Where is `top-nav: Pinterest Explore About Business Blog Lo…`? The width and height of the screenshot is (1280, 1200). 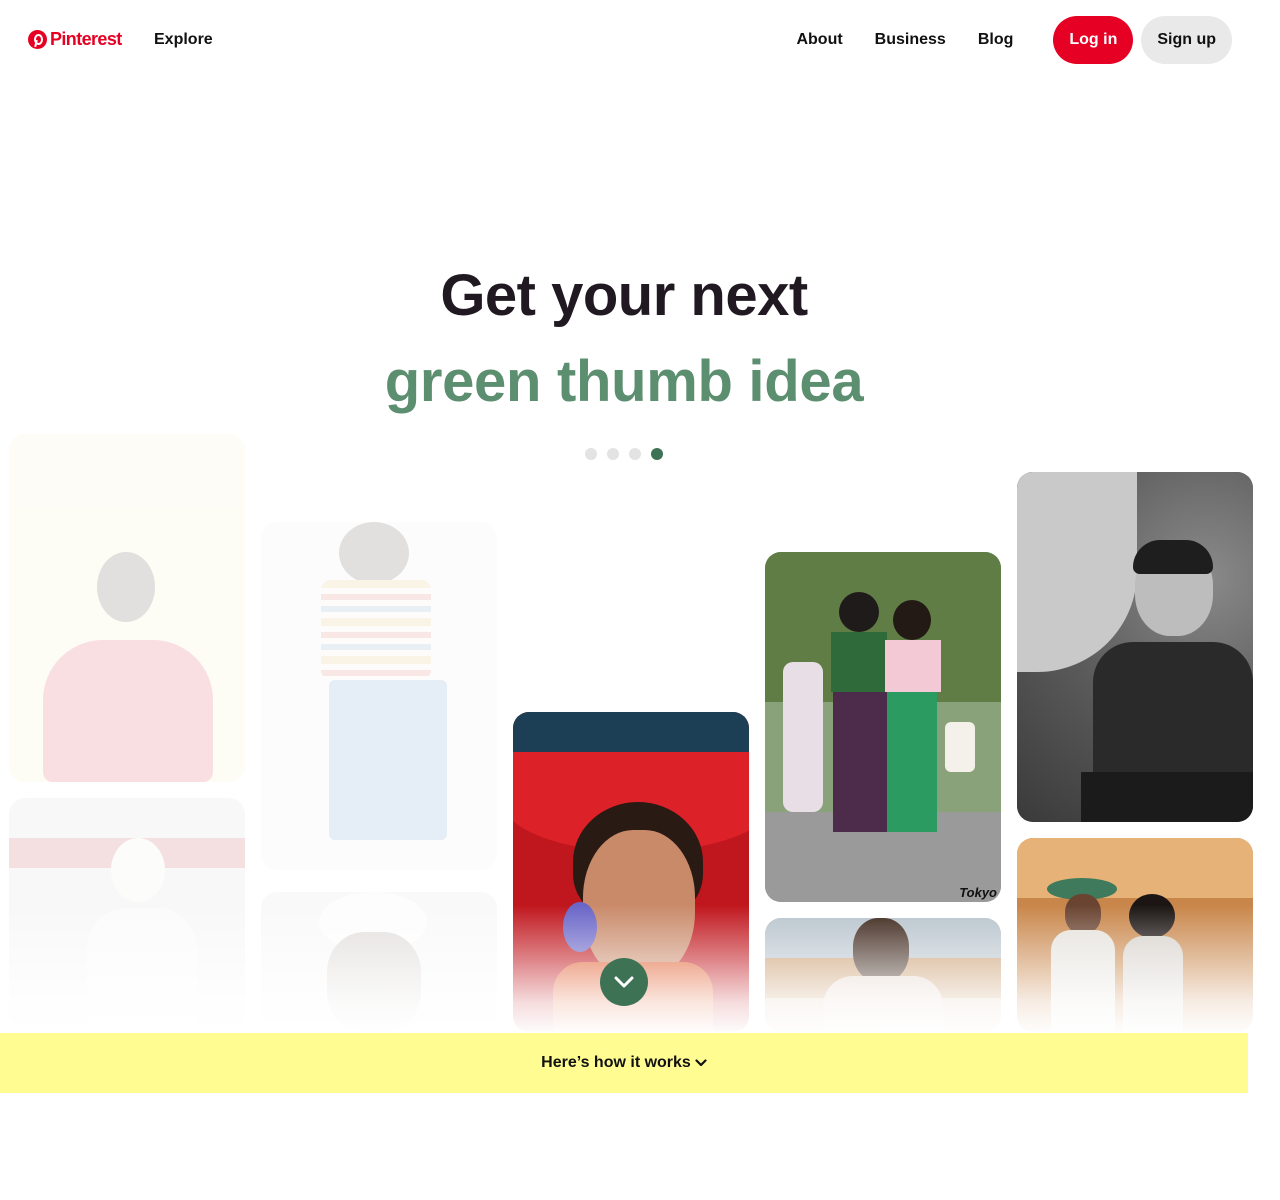
top-nav: Pinterest Explore About Business Blog Lo… is located at coordinates (640, 40).